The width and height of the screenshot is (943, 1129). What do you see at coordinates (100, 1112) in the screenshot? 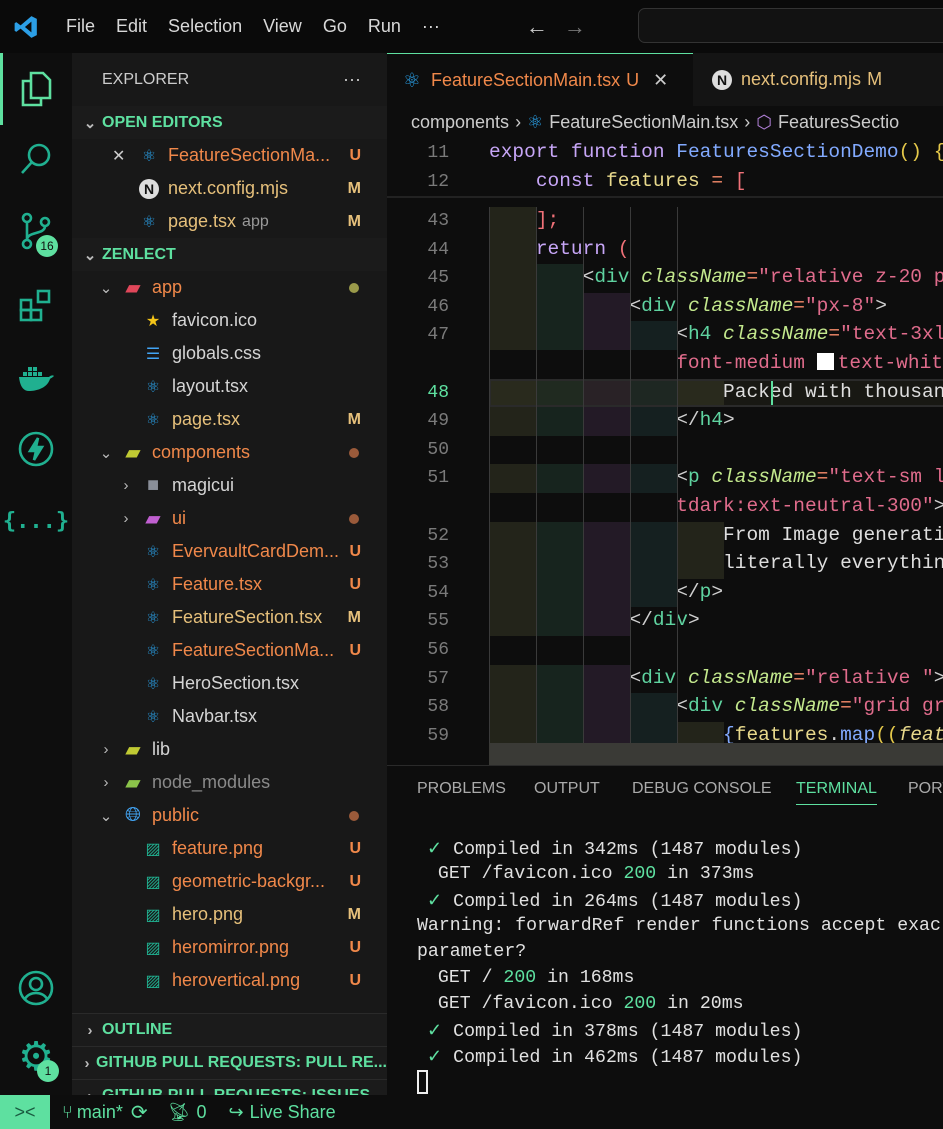
I see `branch-name: main*` at bounding box center [100, 1112].